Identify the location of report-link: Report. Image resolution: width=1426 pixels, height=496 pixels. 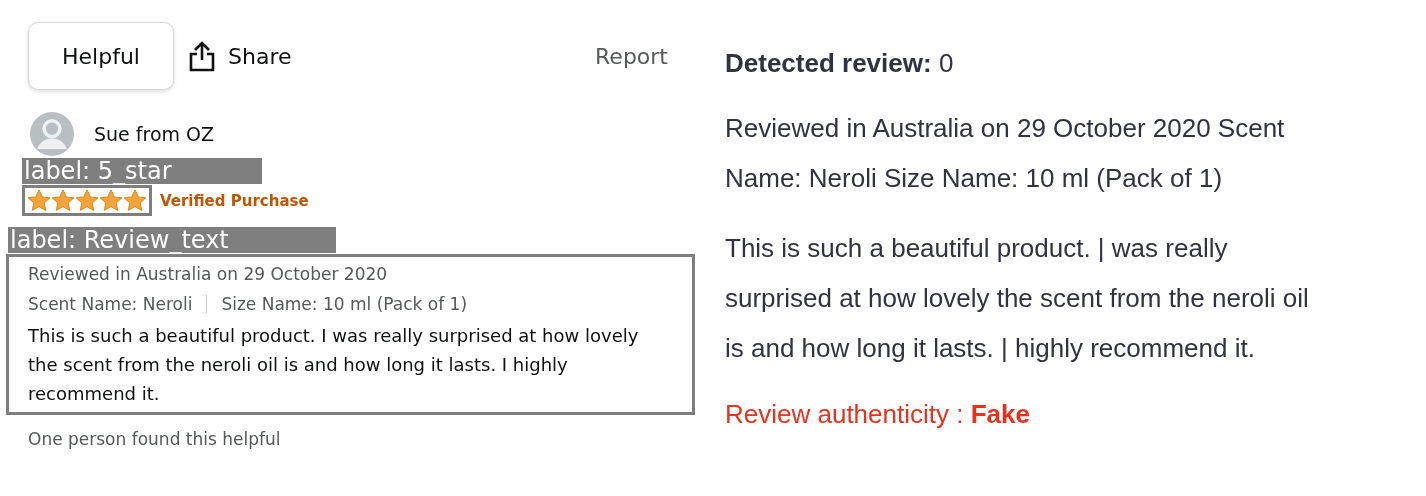
(631, 56).